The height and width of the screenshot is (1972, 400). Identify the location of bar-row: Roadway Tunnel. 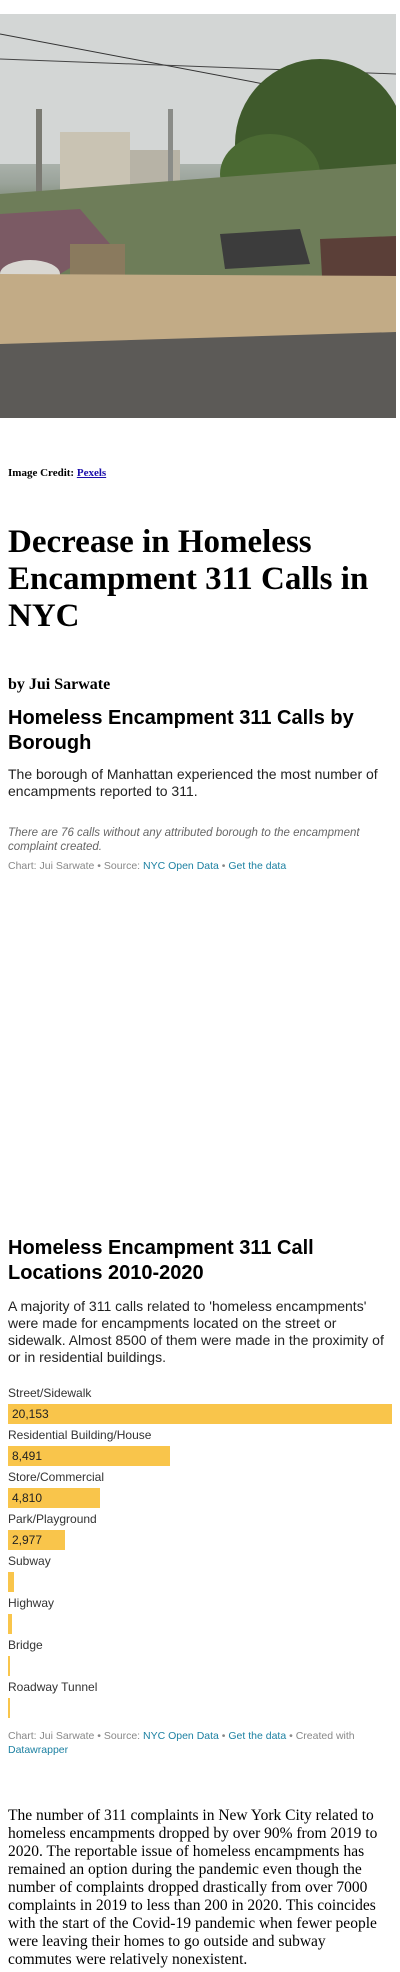
(200, 1699).